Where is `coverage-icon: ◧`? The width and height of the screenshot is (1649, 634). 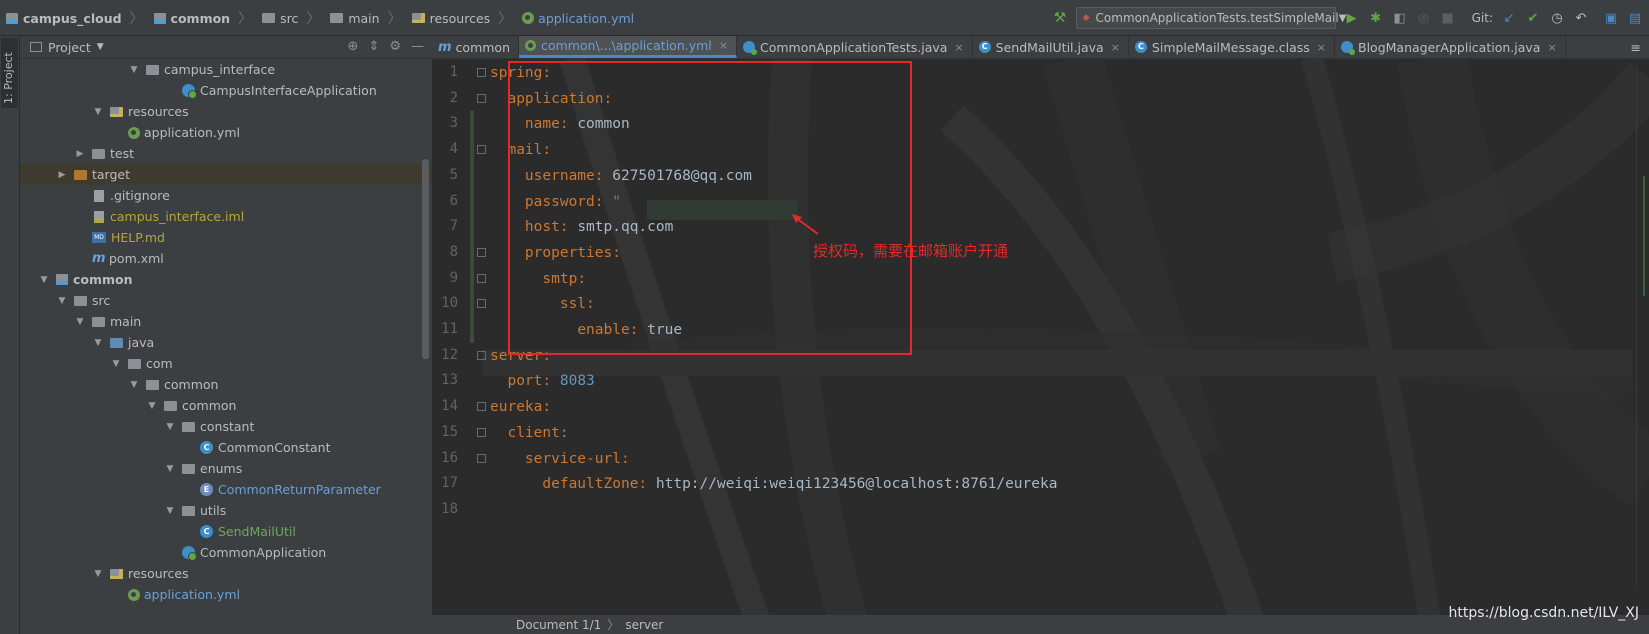 coverage-icon: ◧ is located at coordinates (1400, 18).